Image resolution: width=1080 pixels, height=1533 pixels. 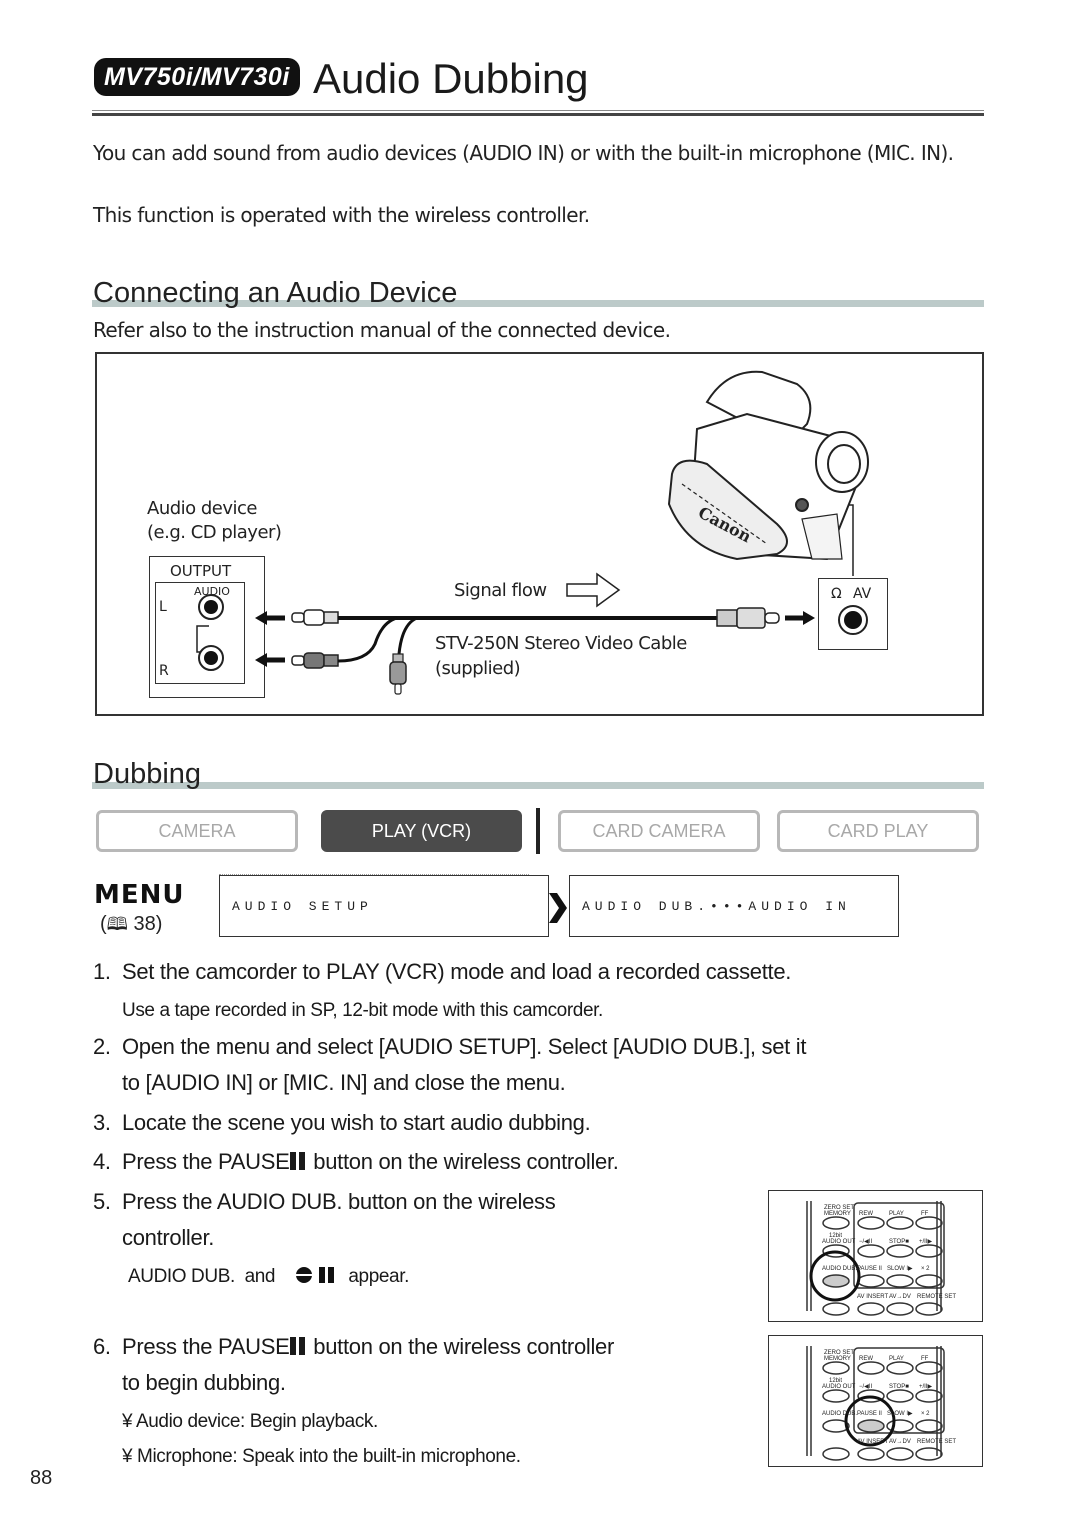 I want to click on step-number: 6., so click(x=102, y=1346).